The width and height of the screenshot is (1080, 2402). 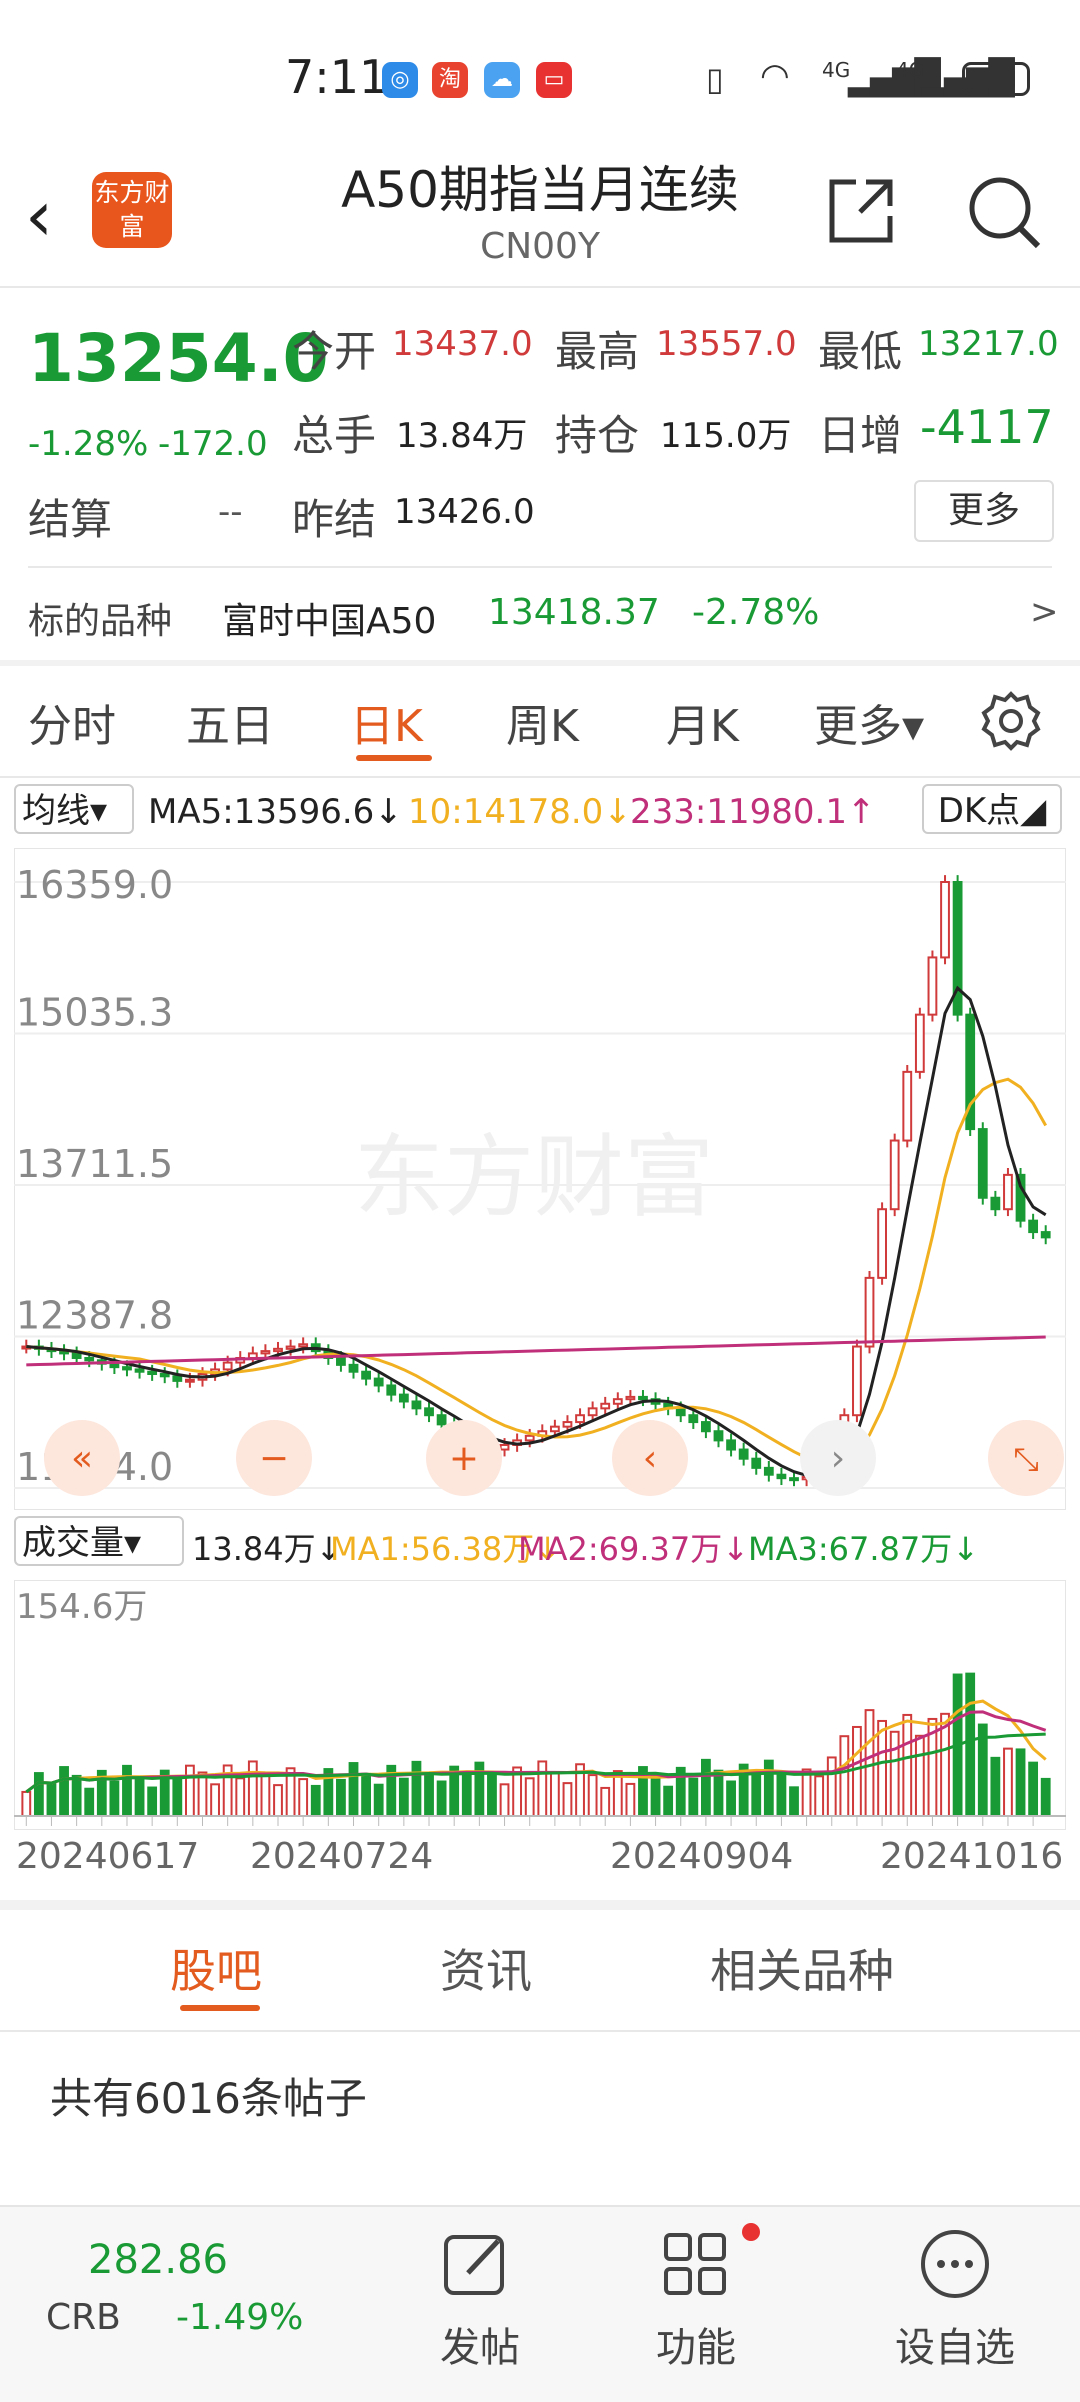 I want to click on dk-point-button: DK点◢, so click(x=992, y=809).